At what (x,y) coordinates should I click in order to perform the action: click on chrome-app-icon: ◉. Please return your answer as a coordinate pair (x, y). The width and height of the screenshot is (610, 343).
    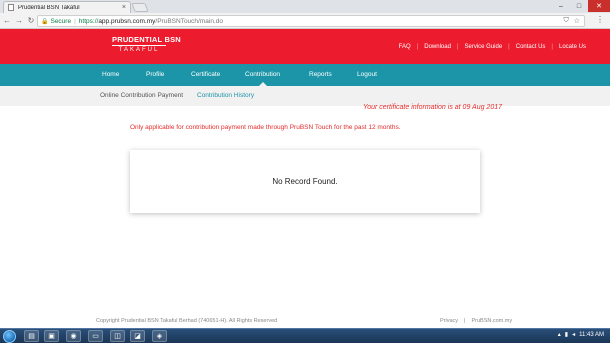
    Looking at the image, I should click on (73, 336).